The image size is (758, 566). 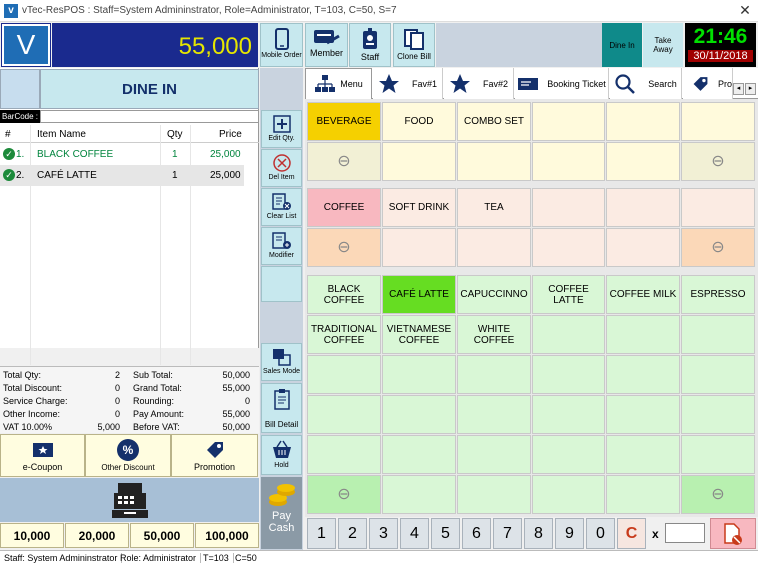 What do you see at coordinates (718, 294) in the screenshot?
I see `product-espresso: ESPRESSO` at bounding box center [718, 294].